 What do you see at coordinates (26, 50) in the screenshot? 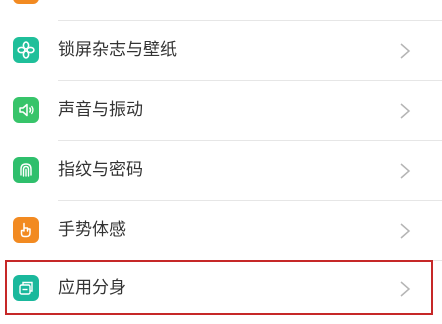
I see `flower-icon` at bounding box center [26, 50].